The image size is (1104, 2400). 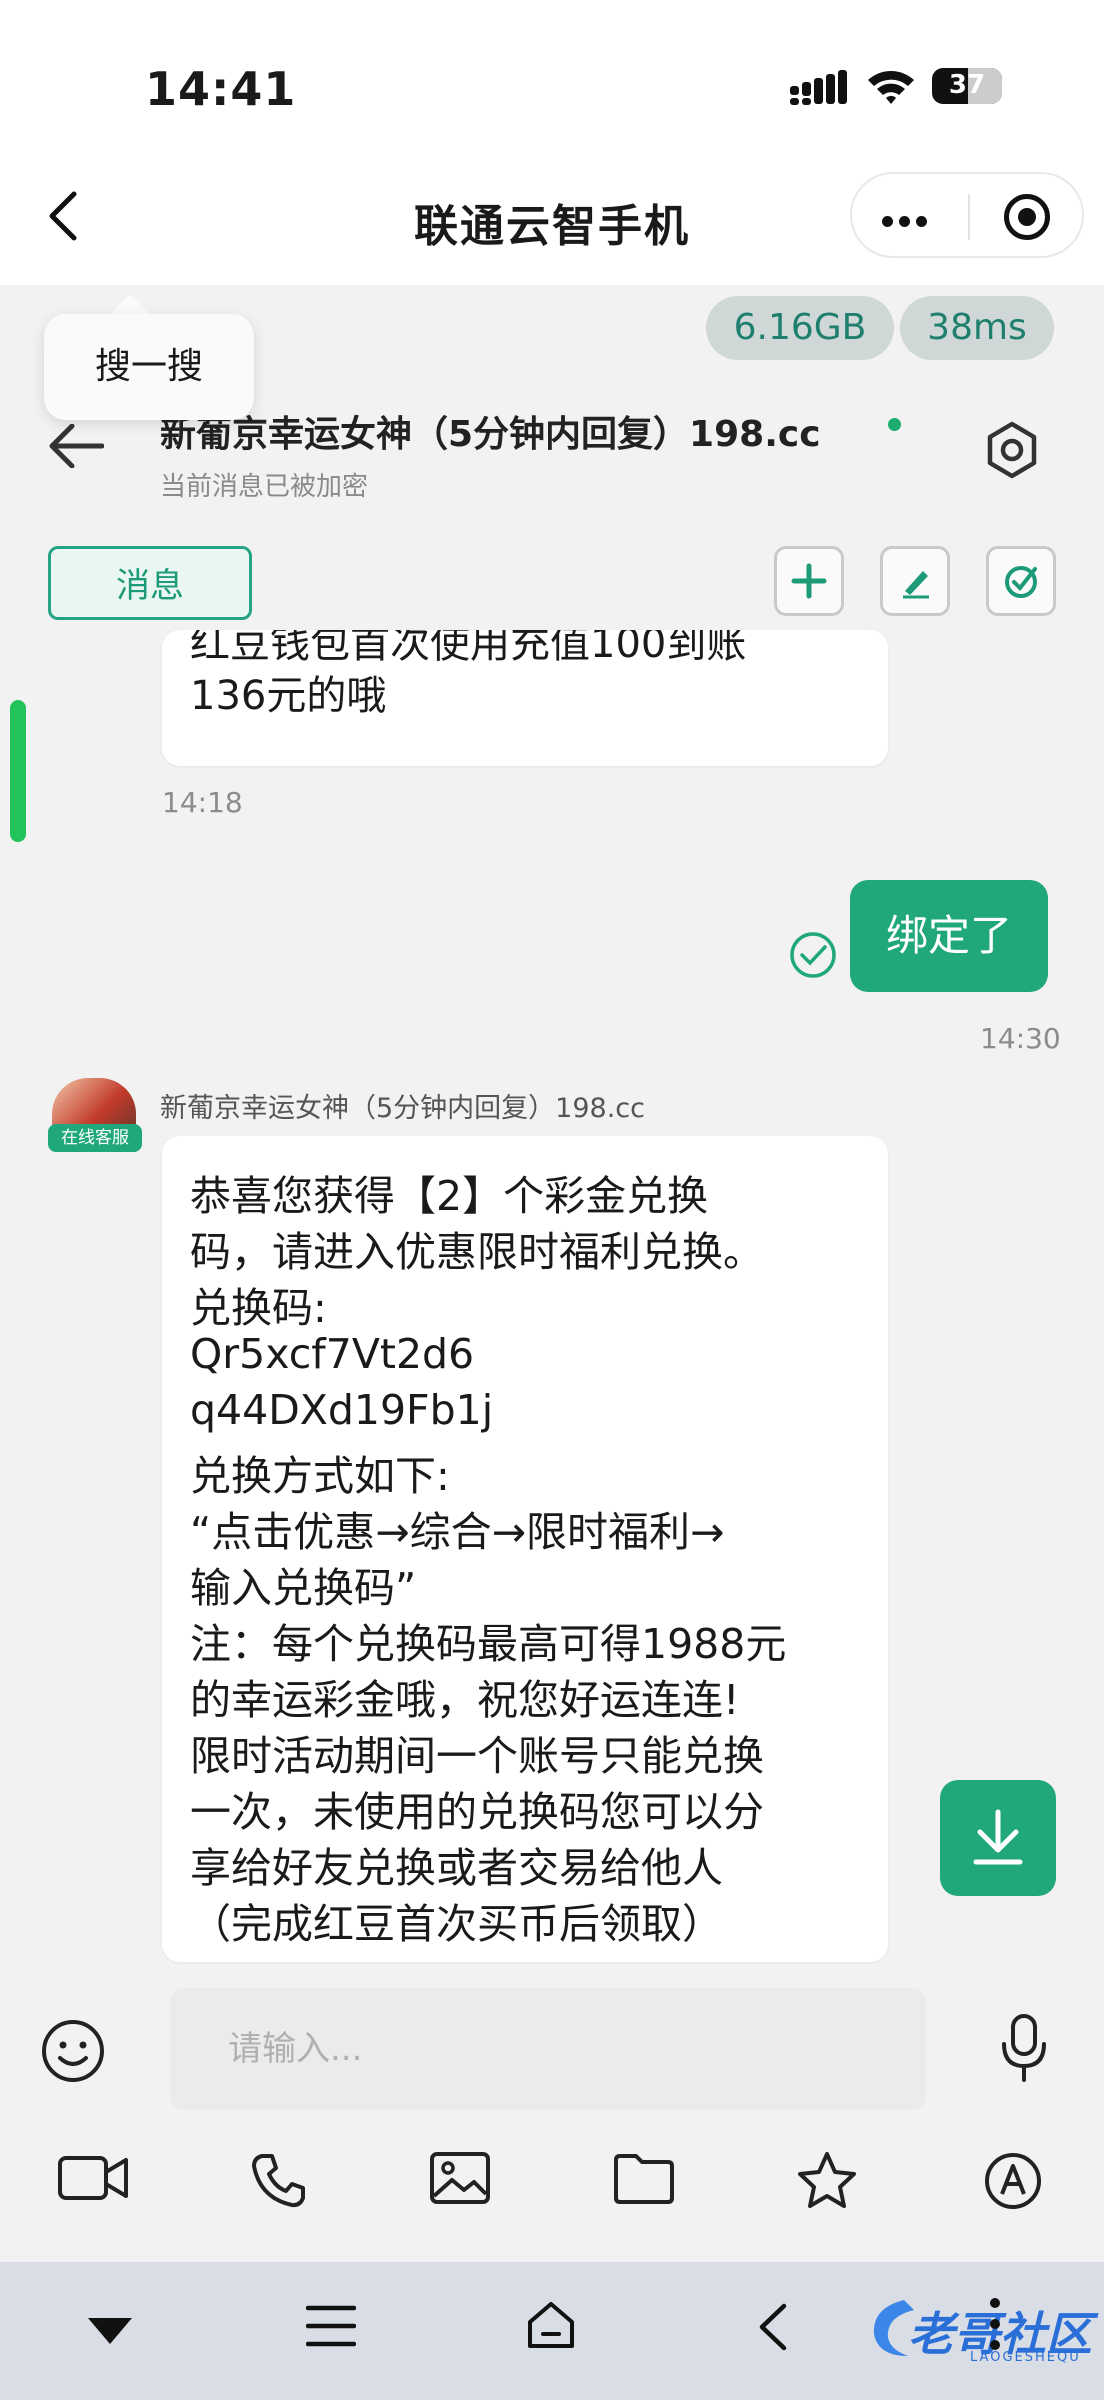 I want to click on message-timestamp: 14:30, so click(x=1020, y=1038).